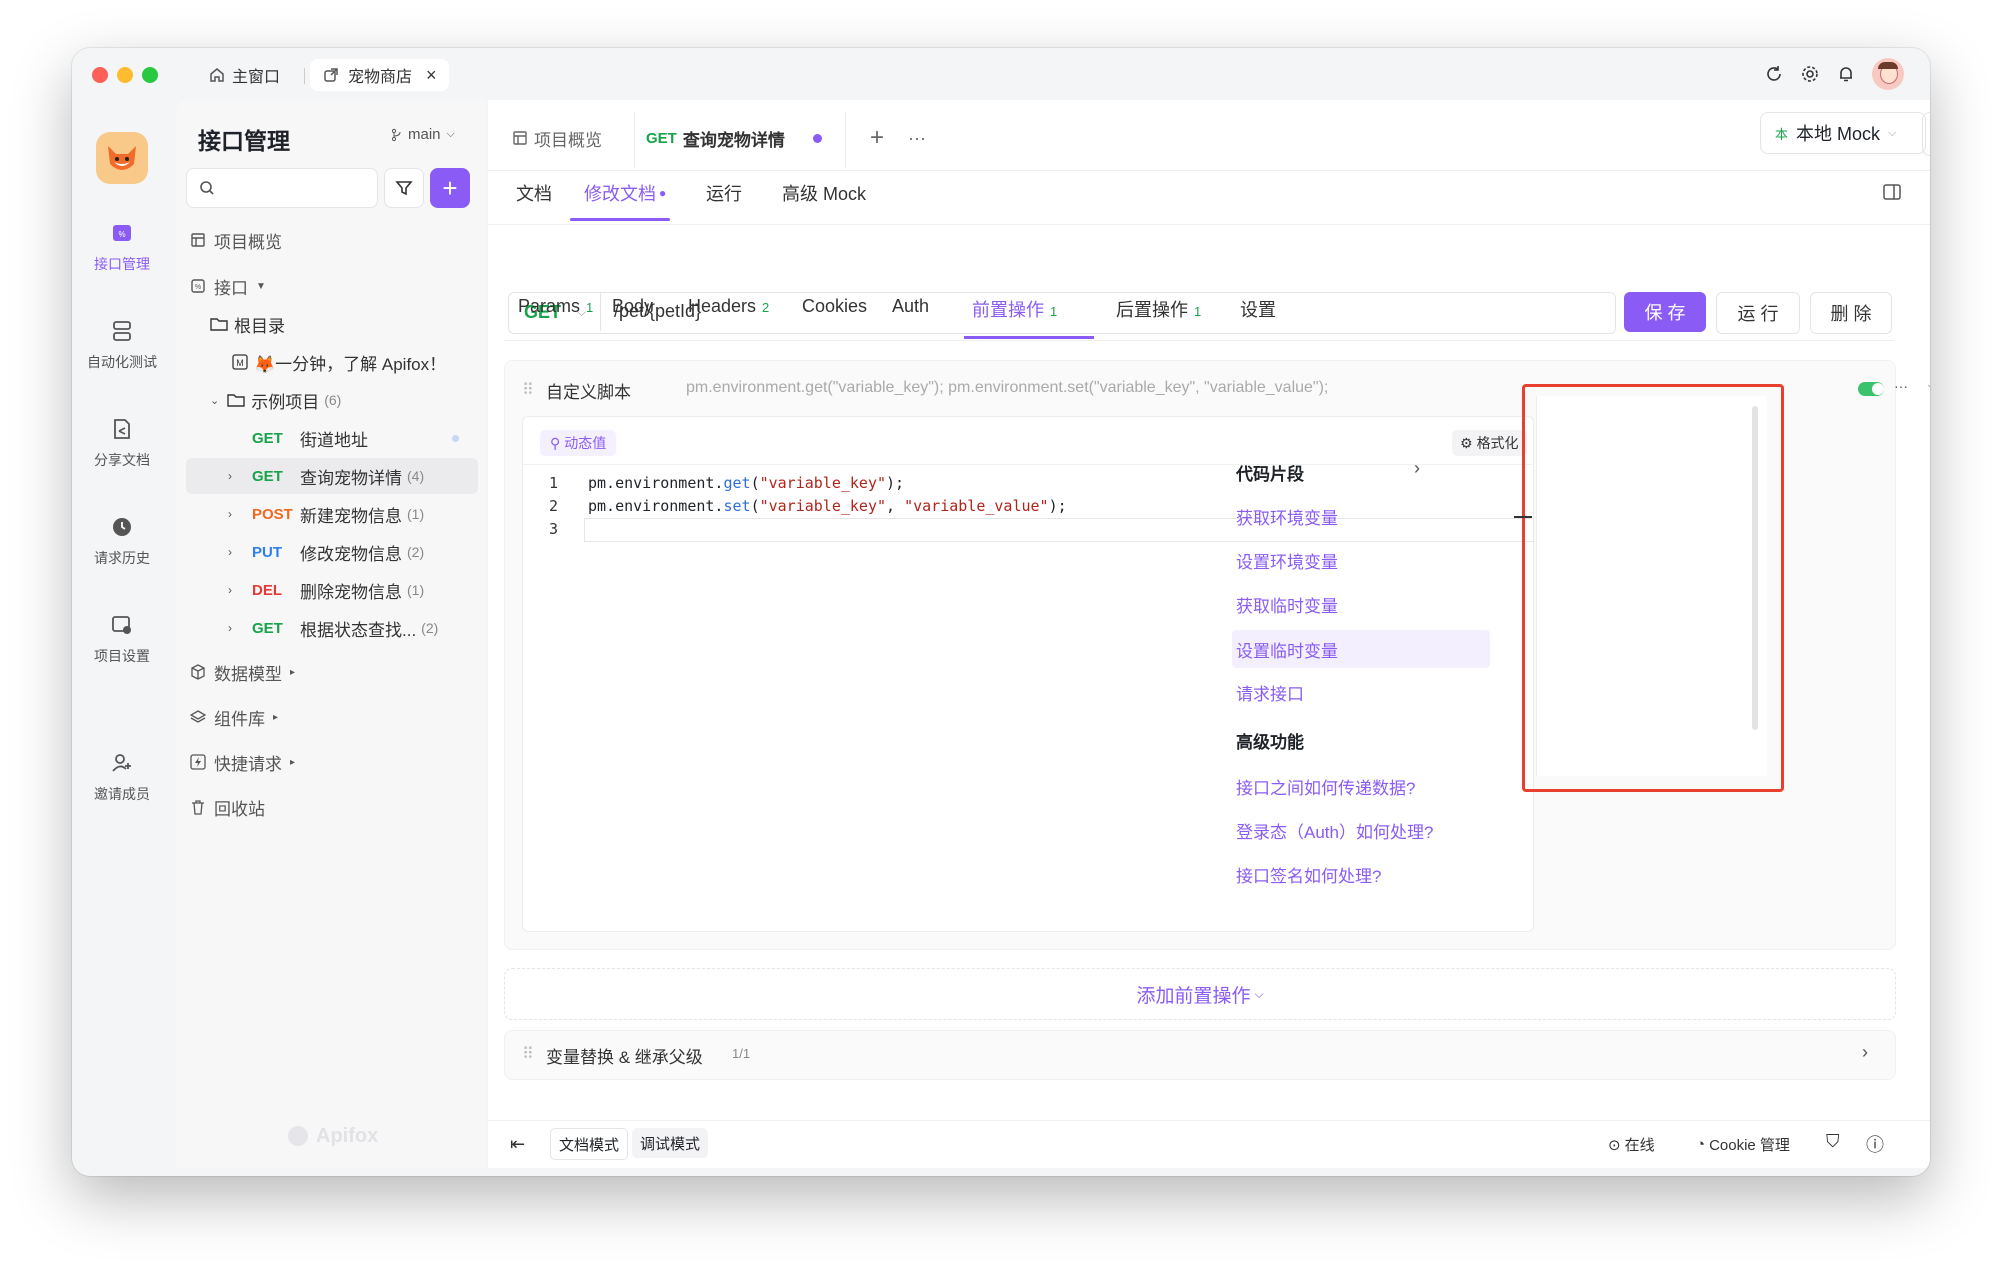 This screenshot has width=2000, height=1272. I want to click on tab-active-label: 查询宠物详情, so click(733, 140).